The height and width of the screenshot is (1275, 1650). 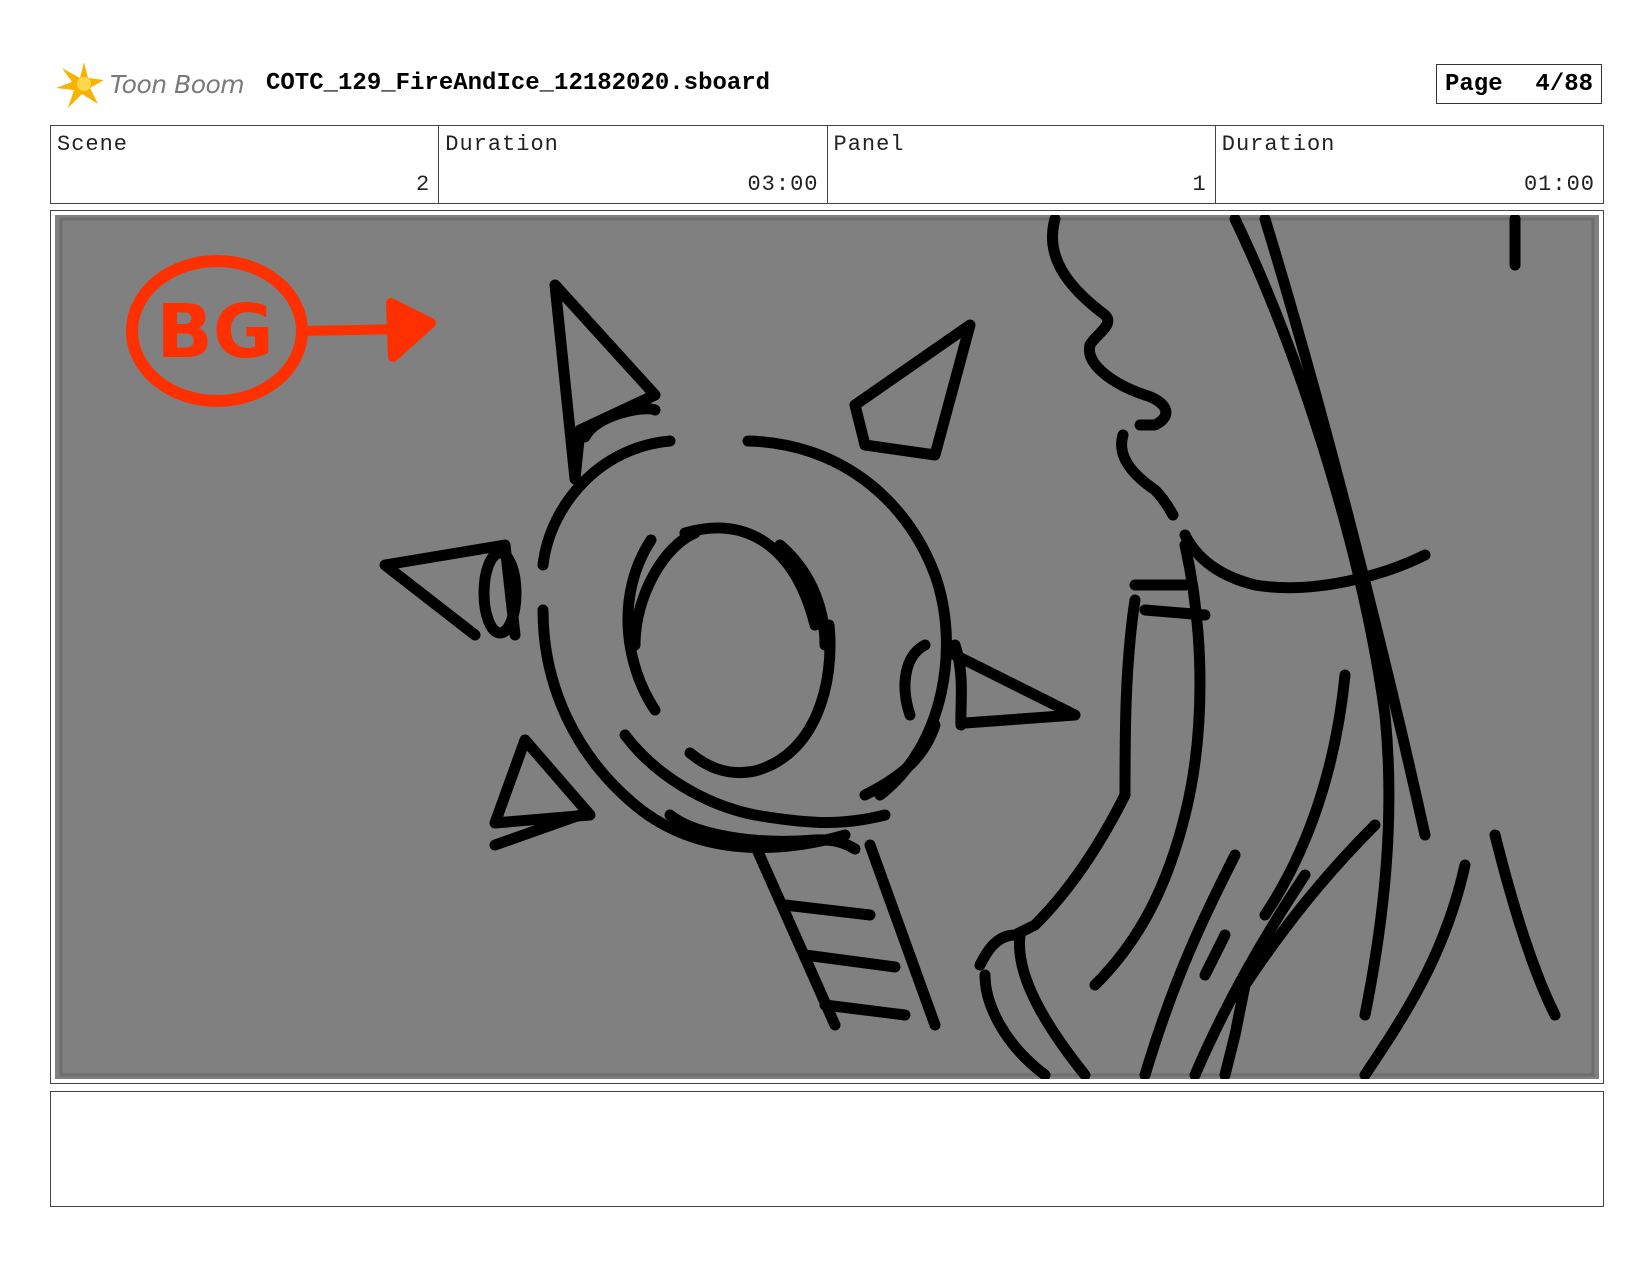 I want to click on file-name: COTC_129_FireAndIce_12182020.sboard, so click(x=518, y=83).